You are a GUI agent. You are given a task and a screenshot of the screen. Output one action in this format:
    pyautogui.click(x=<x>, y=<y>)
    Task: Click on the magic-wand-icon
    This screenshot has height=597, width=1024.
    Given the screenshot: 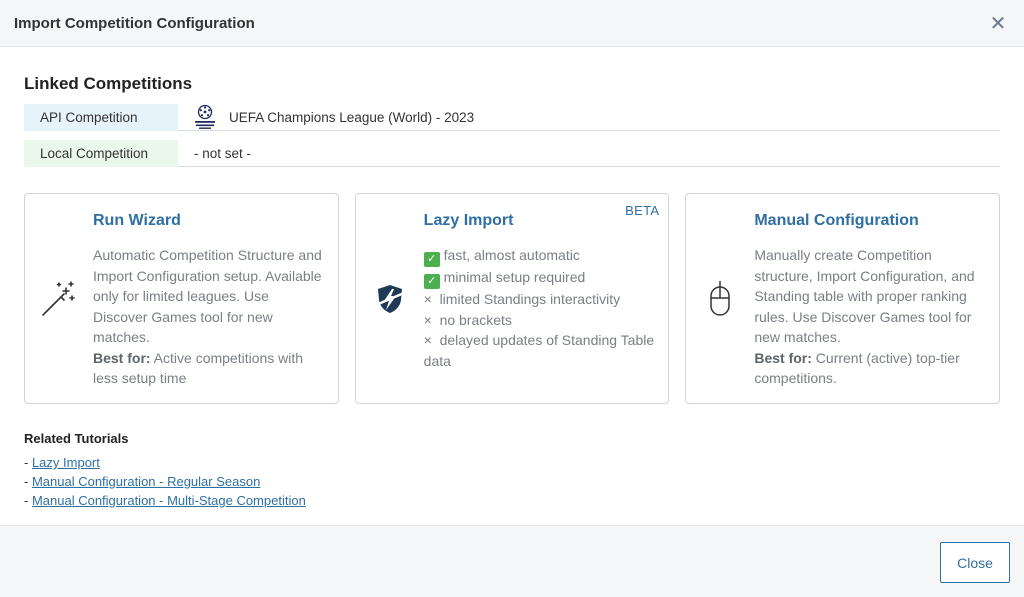 What is the action you would take?
    pyautogui.click(x=59, y=299)
    